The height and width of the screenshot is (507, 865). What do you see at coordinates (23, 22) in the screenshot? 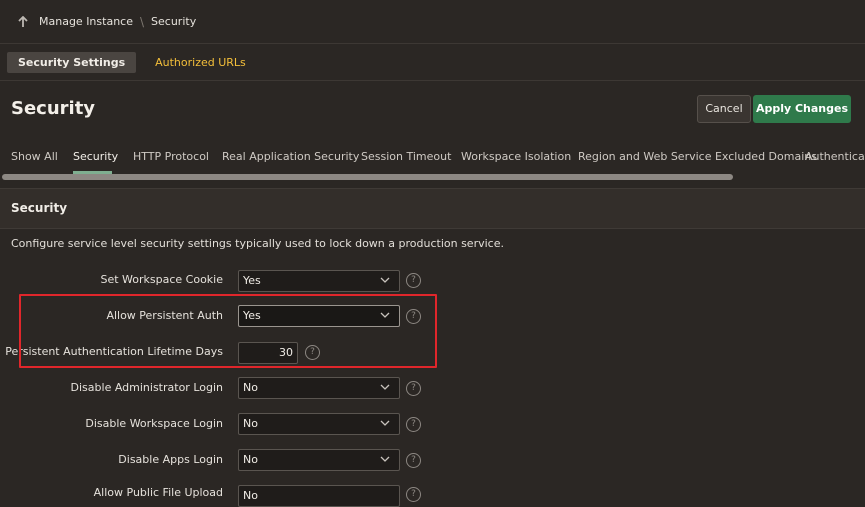
I see `arrow-up-icon` at bounding box center [23, 22].